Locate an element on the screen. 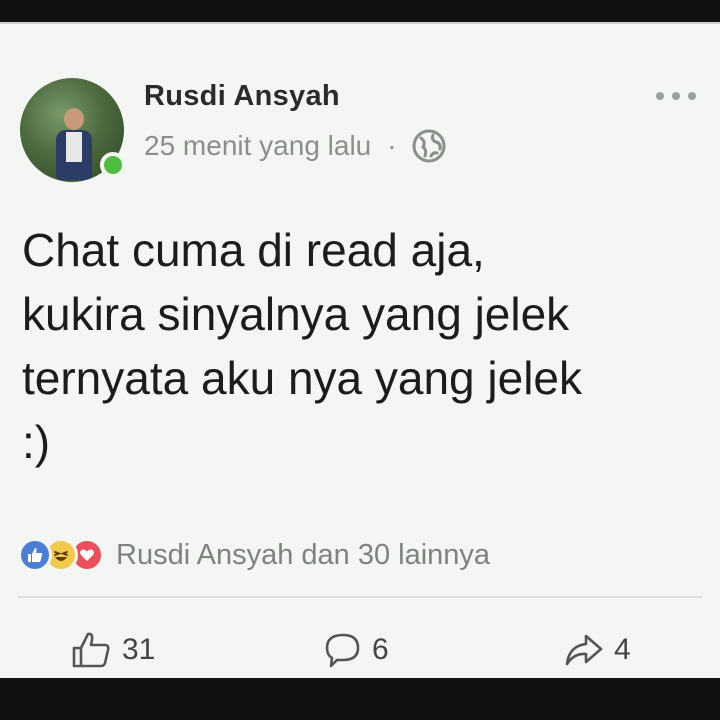 The image size is (720, 720). author-name: Rusdi Ansyah is located at coordinates (242, 96).